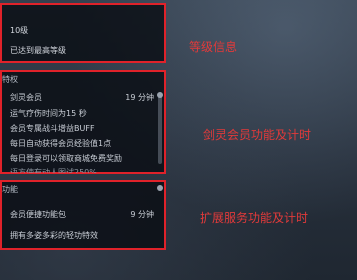 This screenshot has width=357, height=280. What do you see at coordinates (52, 128) in the screenshot?
I see `privilege-item-2: 会员专属战斗增益BUFF` at bounding box center [52, 128].